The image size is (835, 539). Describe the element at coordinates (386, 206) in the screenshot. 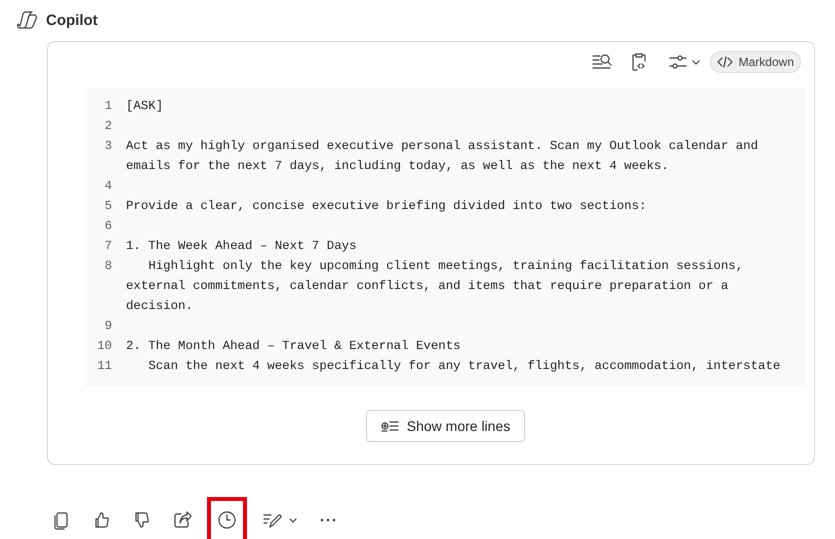

I see `code-line: Provide a clear, concise executive briefing divided into two sections:` at that location.